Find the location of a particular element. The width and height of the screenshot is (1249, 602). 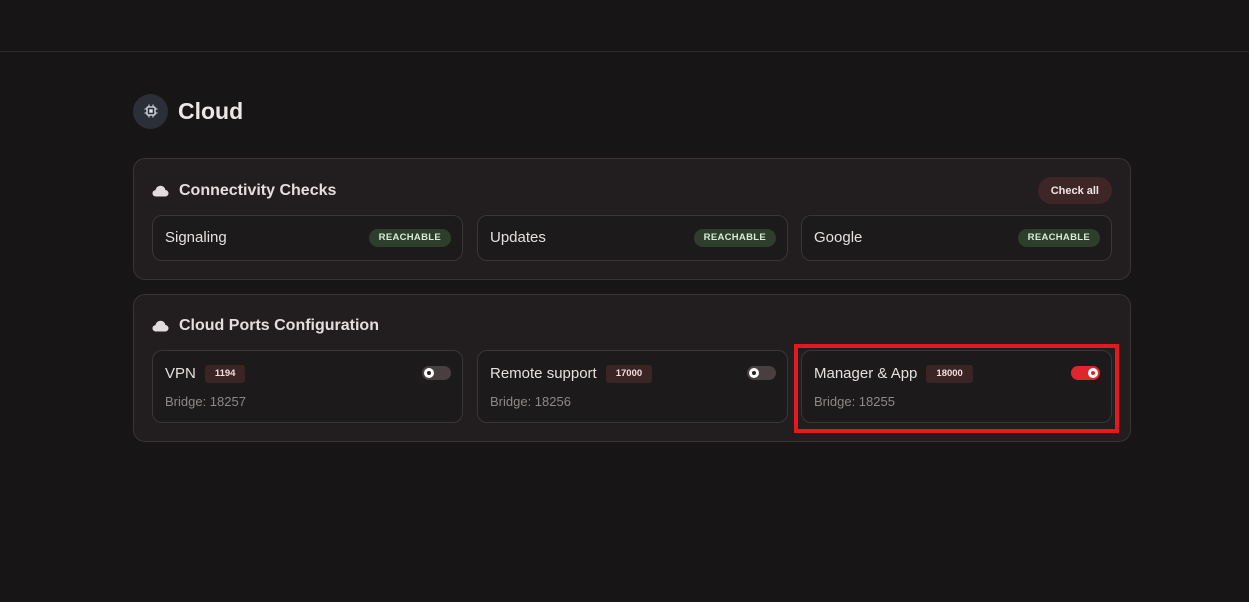

page-header: Cloud is located at coordinates (188, 111).